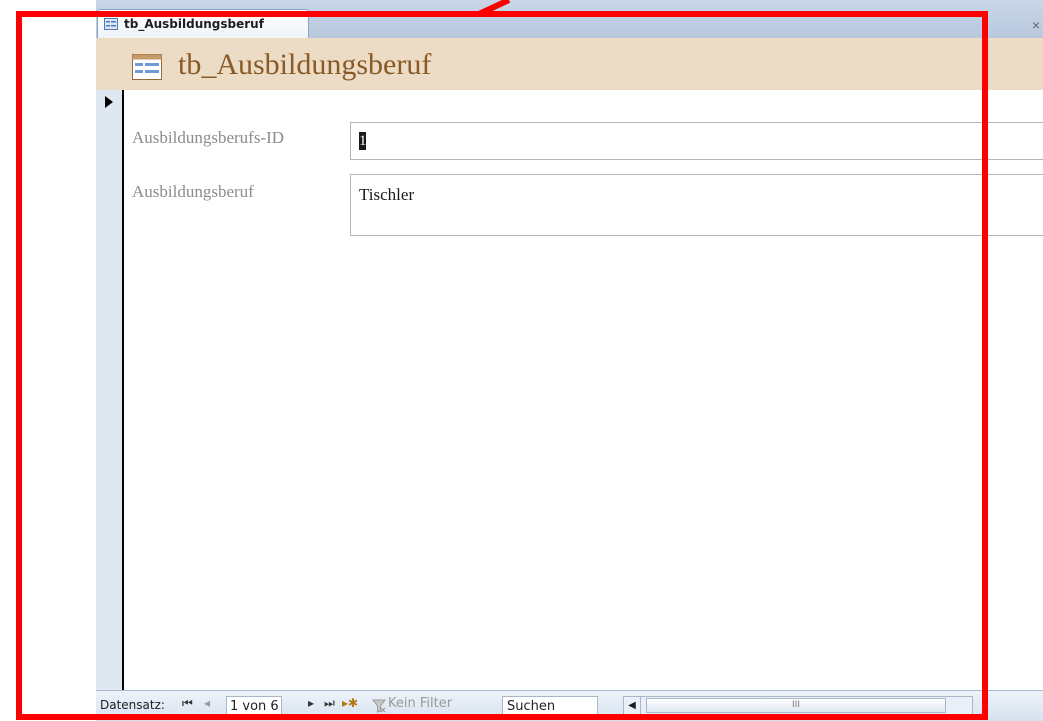 The height and width of the screenshot is (721, 1043). Describe the element at coordinates (208, 137) in the screenshot. I see `id-label: Ausbildungsberufs-ID` at that location.